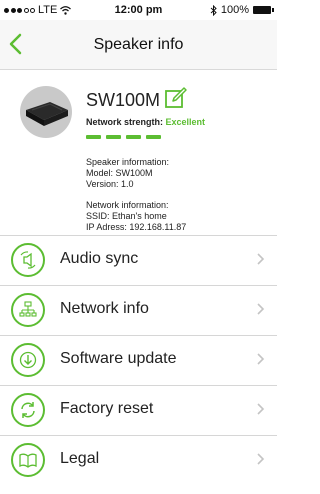 The width and height of the screenshot is (320, 494). I want to click on battery-area: 100%, so click(242, 10).